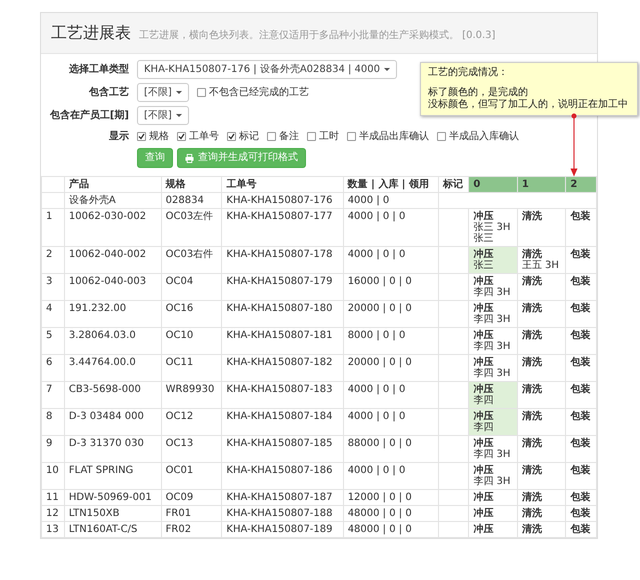  I want to click on checkbox-option: 工时, so click(323, 136).